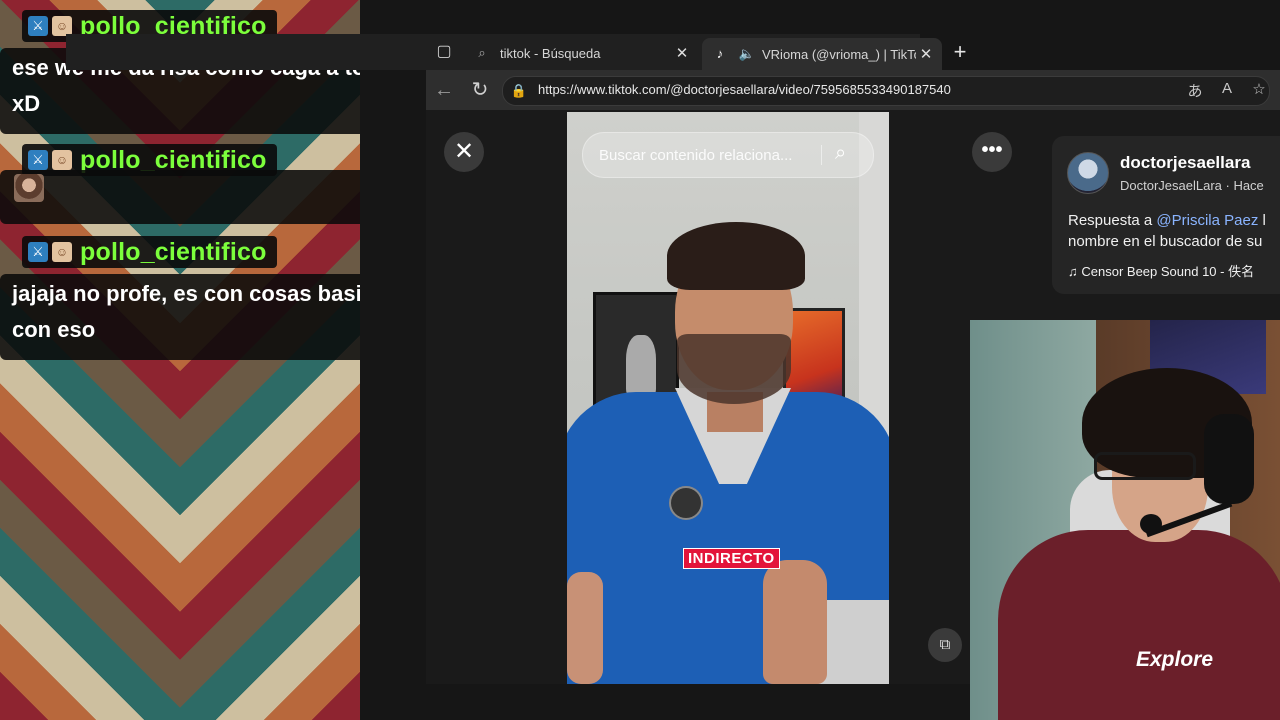 Image resolution: width=1280 pixels, height=720 pixels. I want to click on author-subtitle: DoctorJesaelLara · Hace, so click(1192, 185).